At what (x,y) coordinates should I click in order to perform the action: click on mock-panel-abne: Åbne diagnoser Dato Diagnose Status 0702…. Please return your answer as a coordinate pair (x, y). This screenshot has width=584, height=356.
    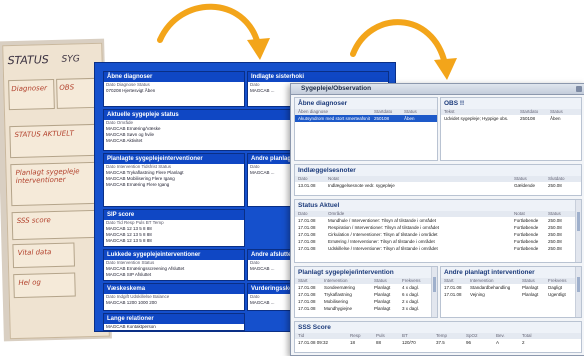
    Looking at the image, I should click on (174, 89).